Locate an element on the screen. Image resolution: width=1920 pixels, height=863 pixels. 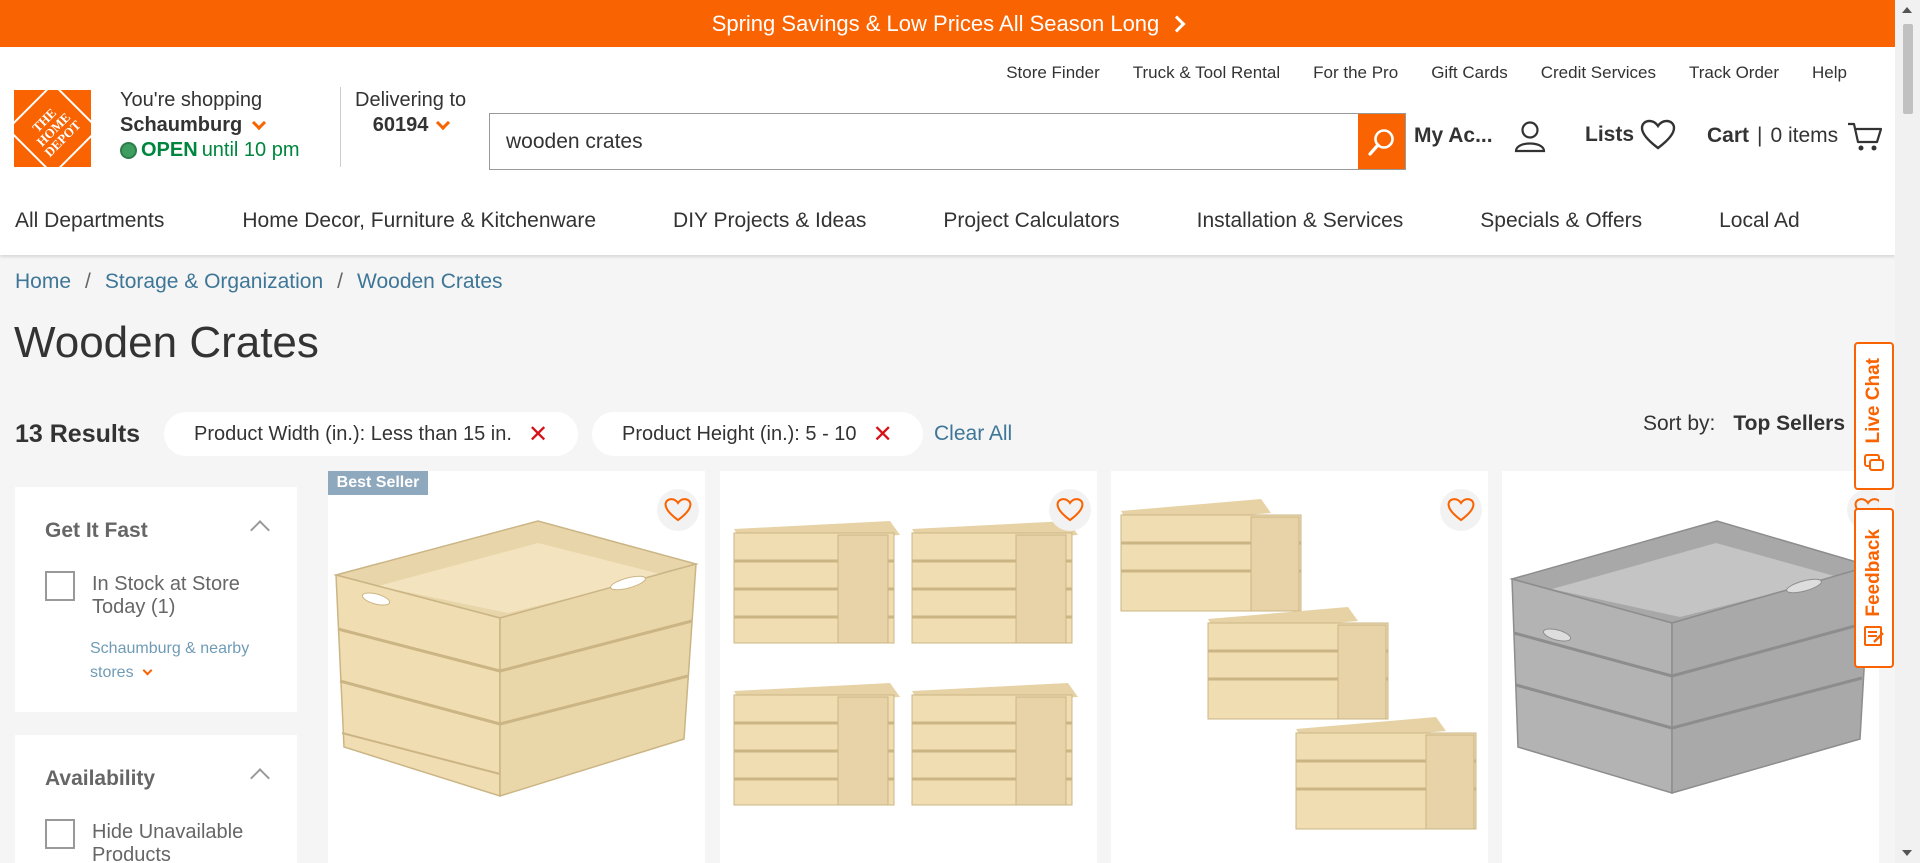
cart-count: 0 items is located at coordinates (1804, 136).